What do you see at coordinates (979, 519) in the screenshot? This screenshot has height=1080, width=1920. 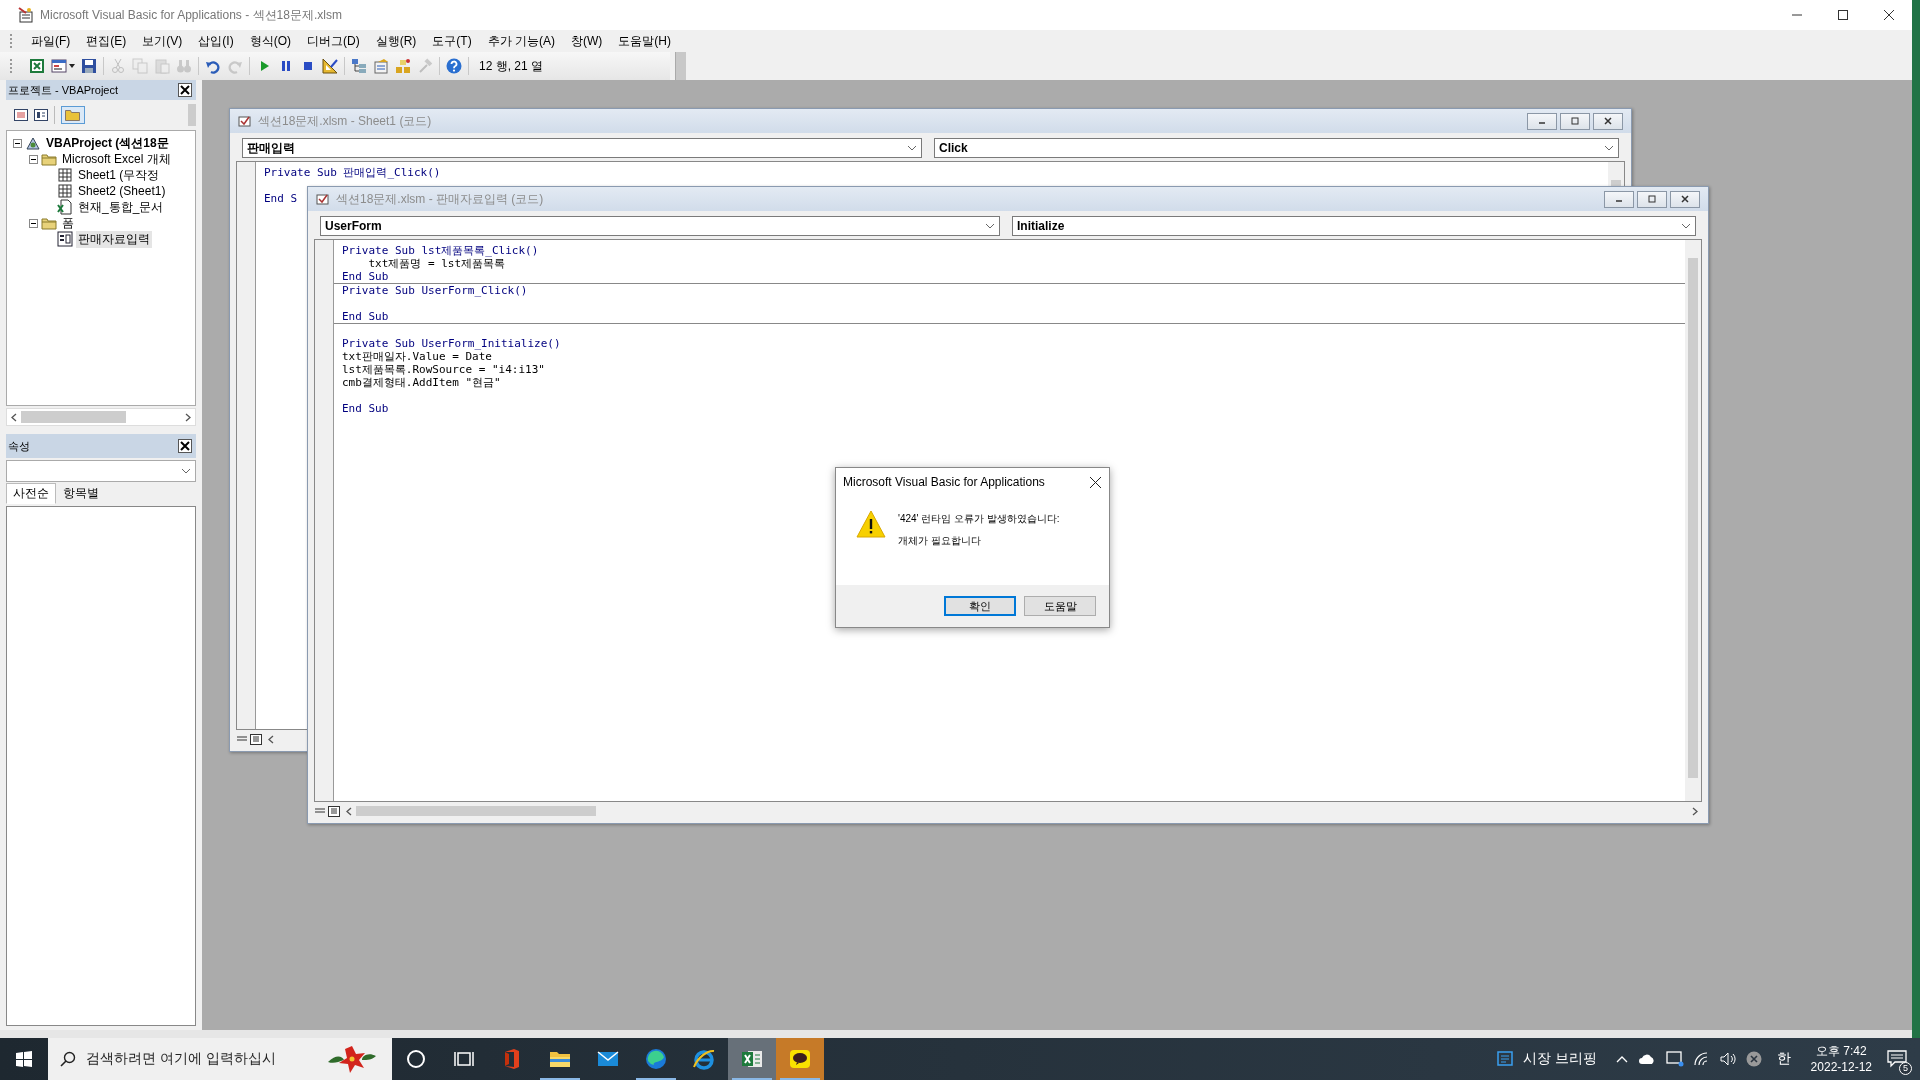 I see `error-message: '424' 런타임 오류가 발생하였습니다:` at bounding box center [979, 519].